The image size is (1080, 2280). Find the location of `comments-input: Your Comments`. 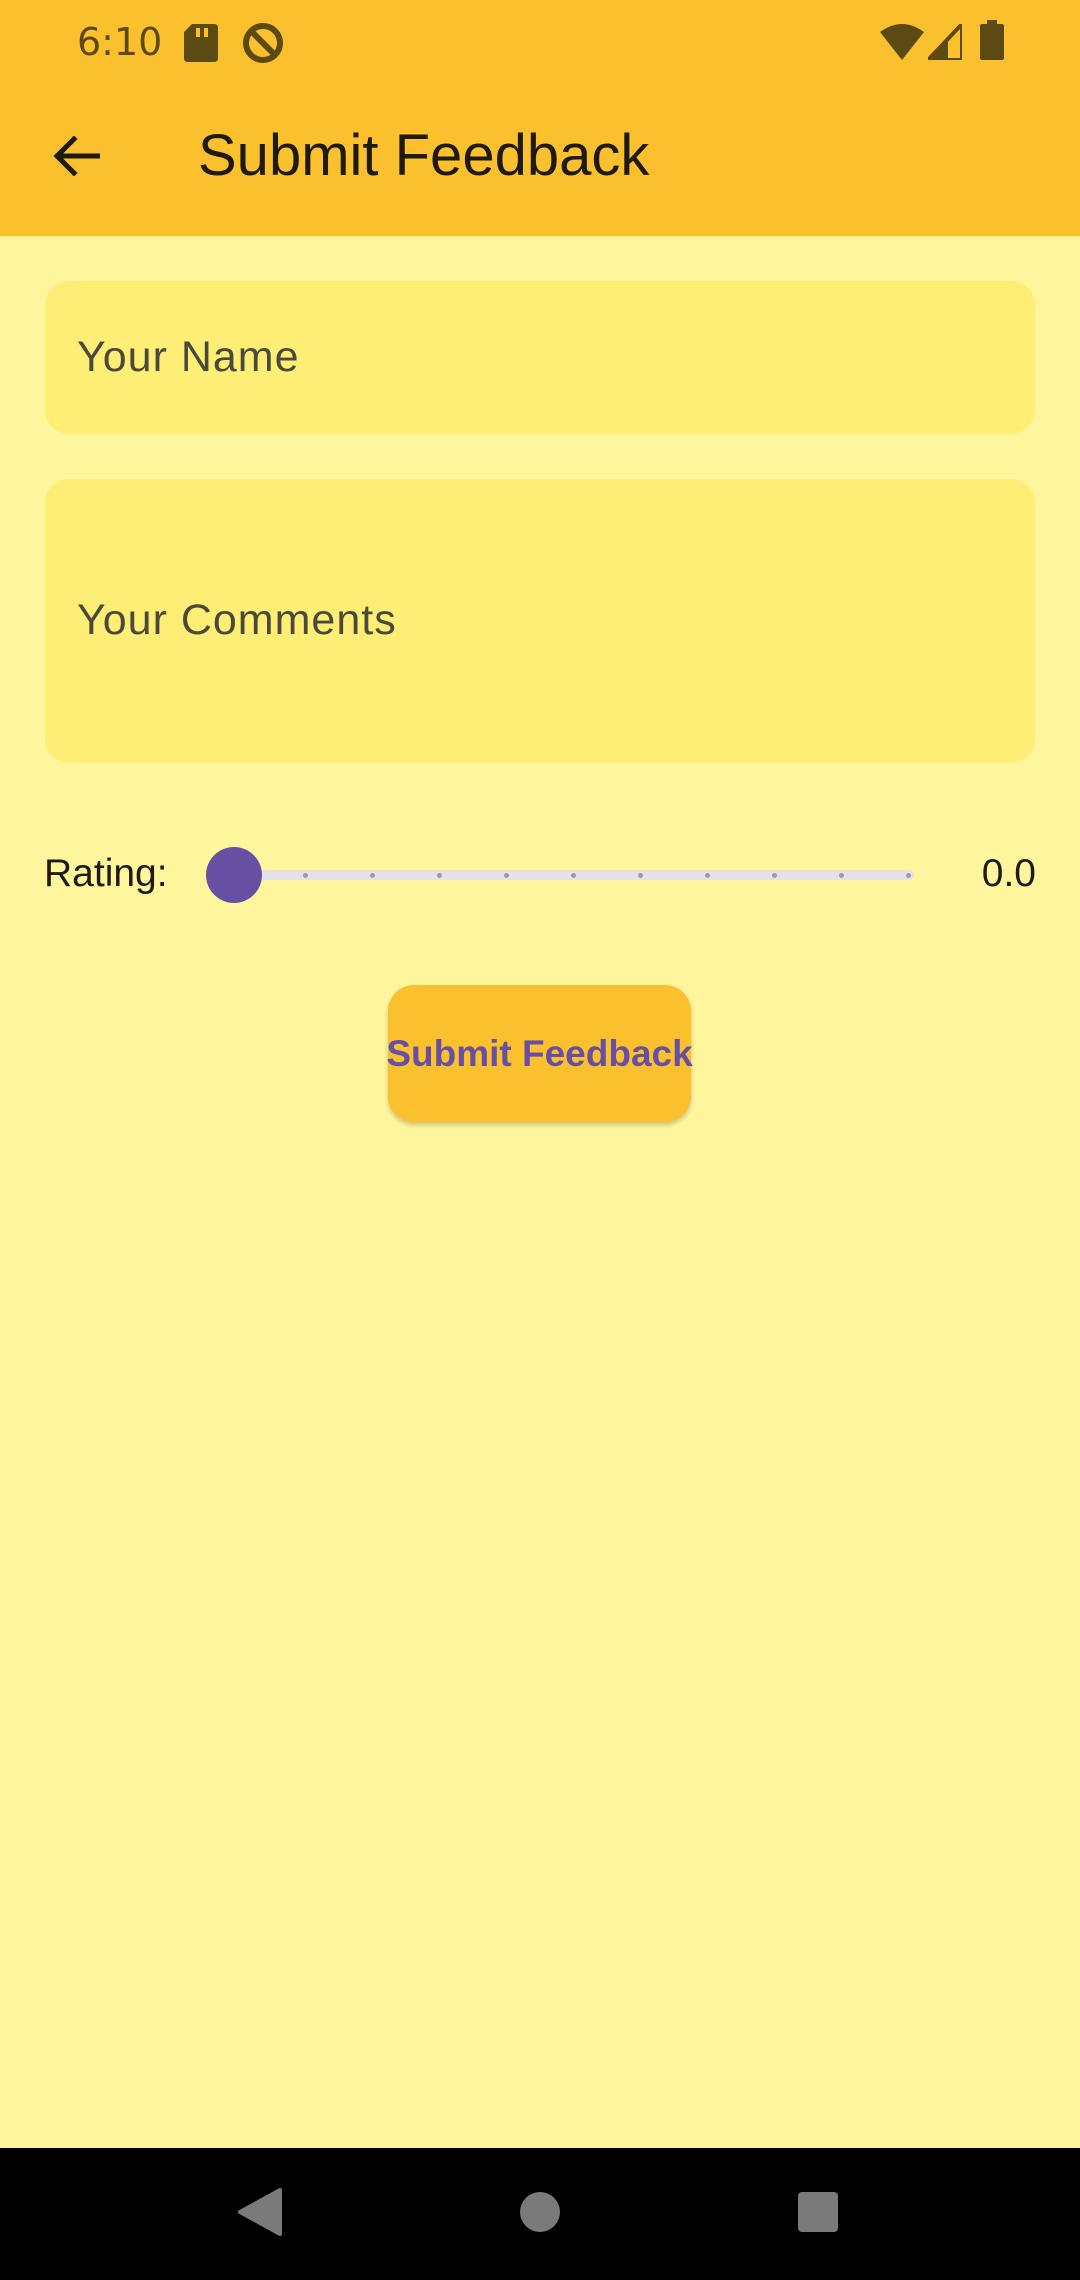

comments-input: Your Comments is located at coordinates (540, 621).